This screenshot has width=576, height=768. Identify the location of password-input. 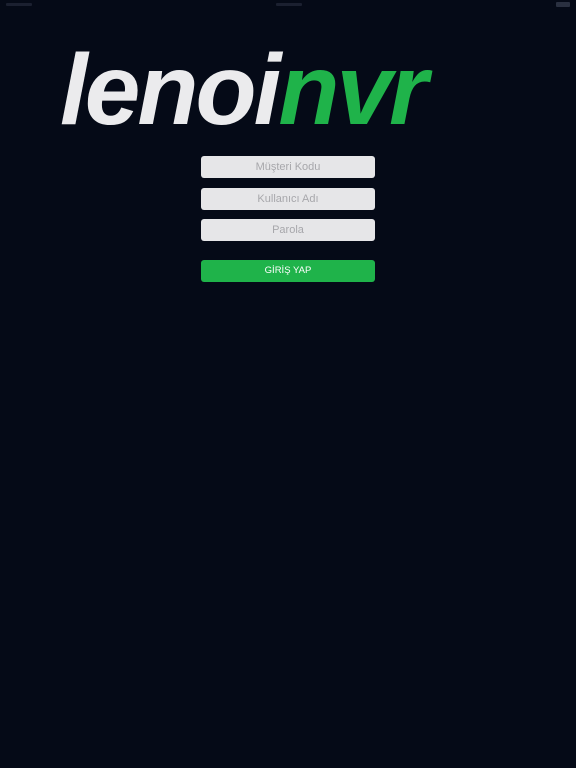
(288, 230).